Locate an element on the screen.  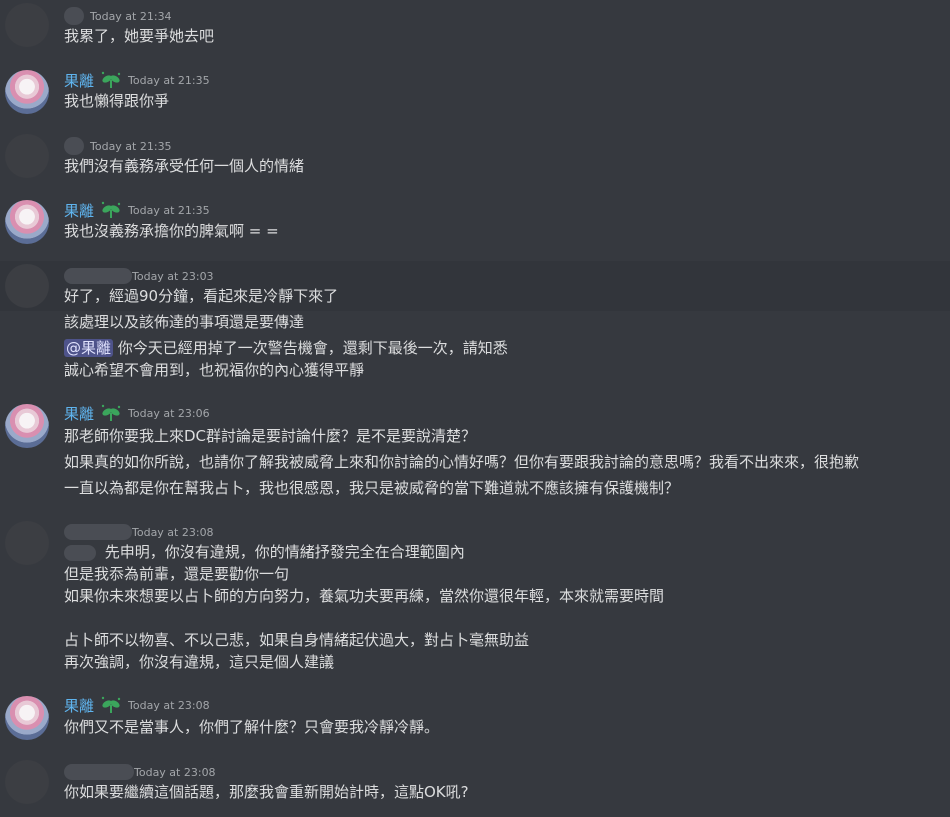
message-text-segment: 你今天已經用掉了一次警告機會，還剩下最後一次，請知悉 is located at coordinates (312, 348).